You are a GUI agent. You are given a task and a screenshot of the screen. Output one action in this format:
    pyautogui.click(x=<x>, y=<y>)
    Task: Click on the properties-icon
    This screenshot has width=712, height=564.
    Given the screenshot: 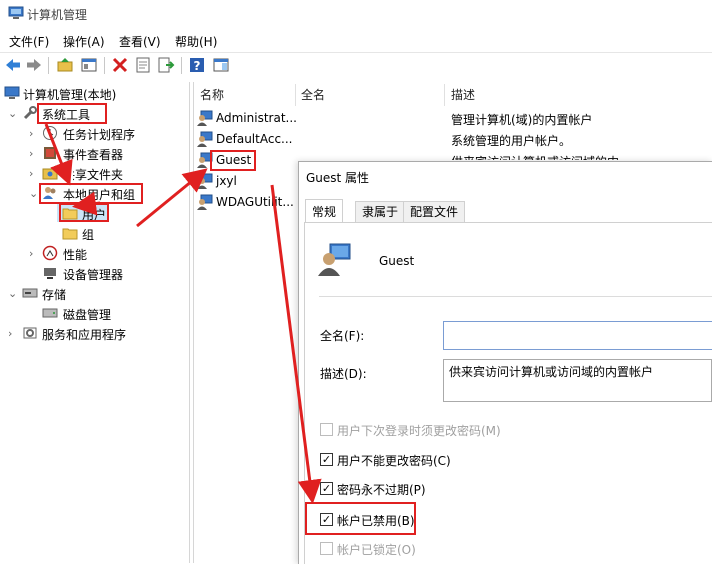 What is the action you would take?
    pyautogui.click(x=143, y=65)
    